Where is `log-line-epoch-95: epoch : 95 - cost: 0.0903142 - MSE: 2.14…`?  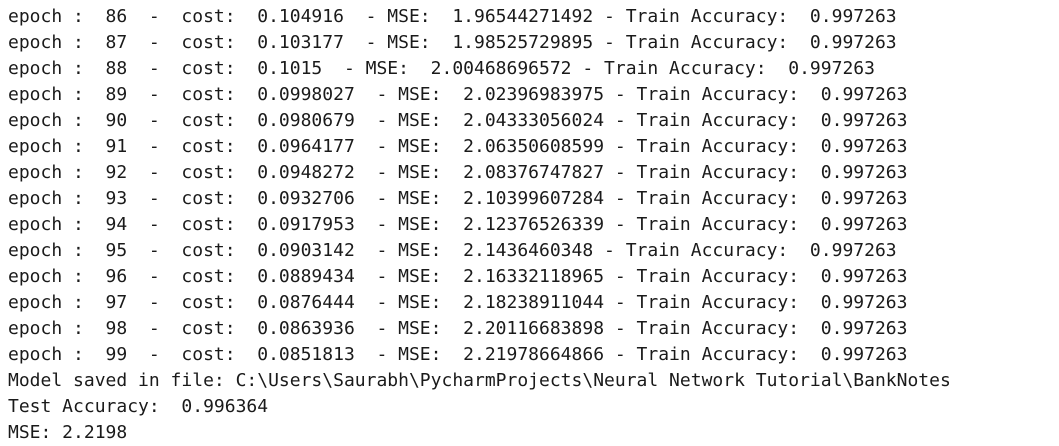 log-line-epoch-95: epoch : 95 - cost: 0.0903142 - MSE: 2.14… is located at coordinates (452, 250).